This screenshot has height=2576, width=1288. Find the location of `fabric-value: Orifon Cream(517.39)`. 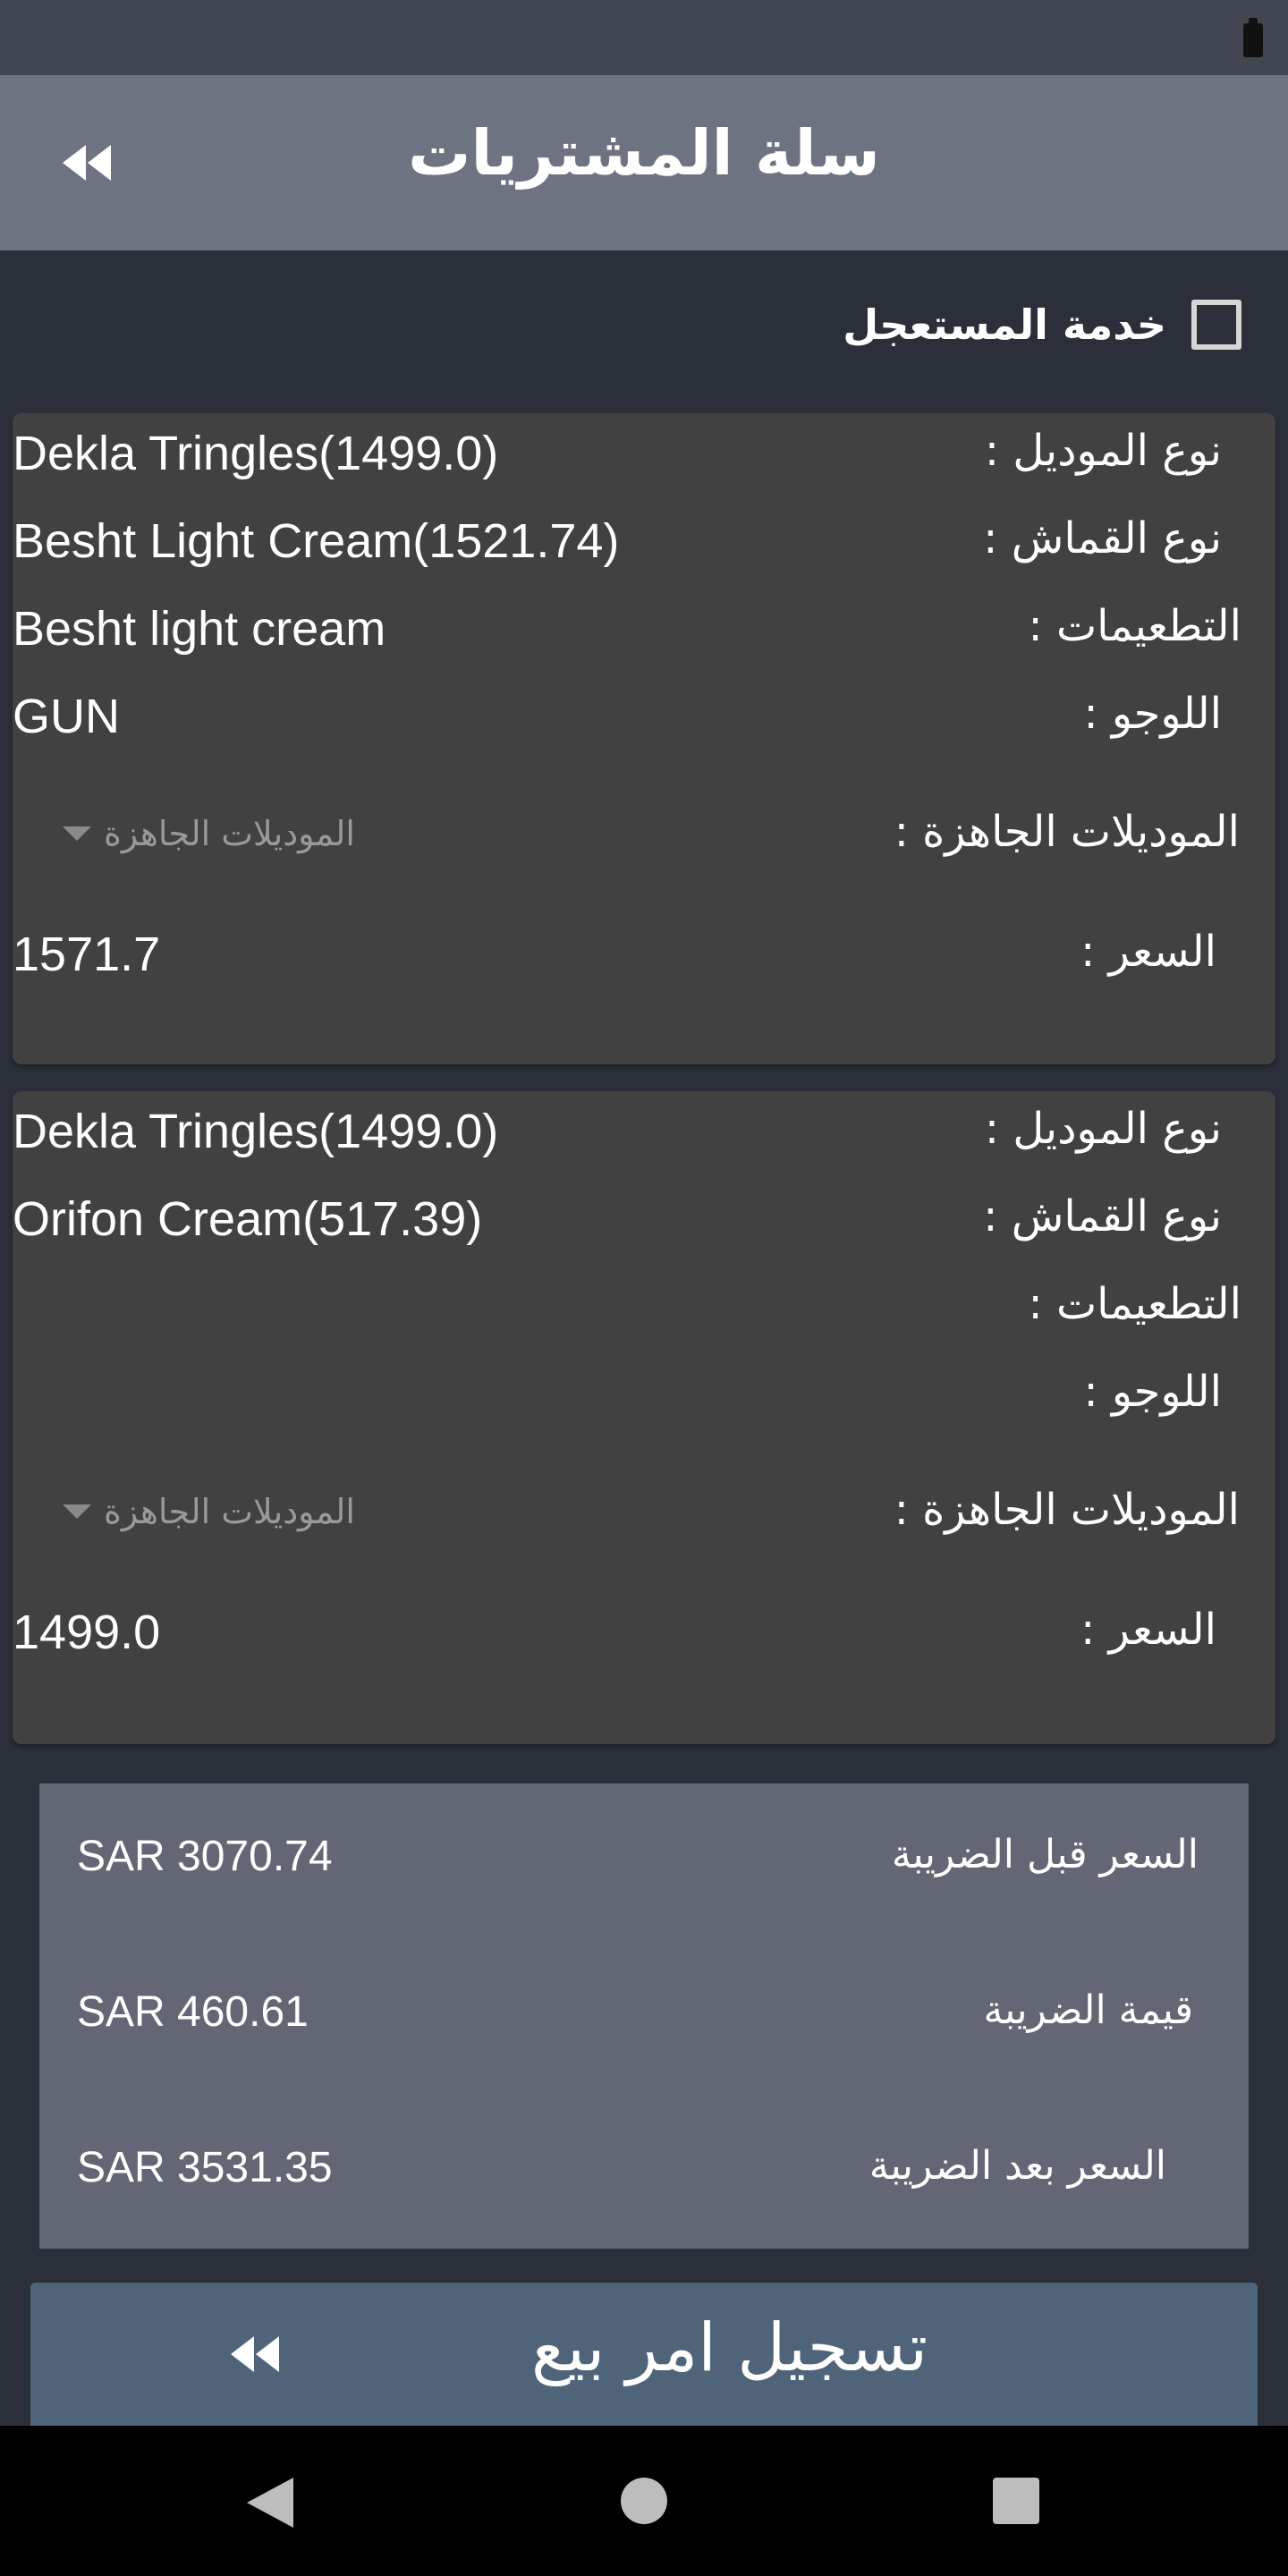

fabric-value: Orifon Cream(517.39) is located at coordinates (248, 1219).